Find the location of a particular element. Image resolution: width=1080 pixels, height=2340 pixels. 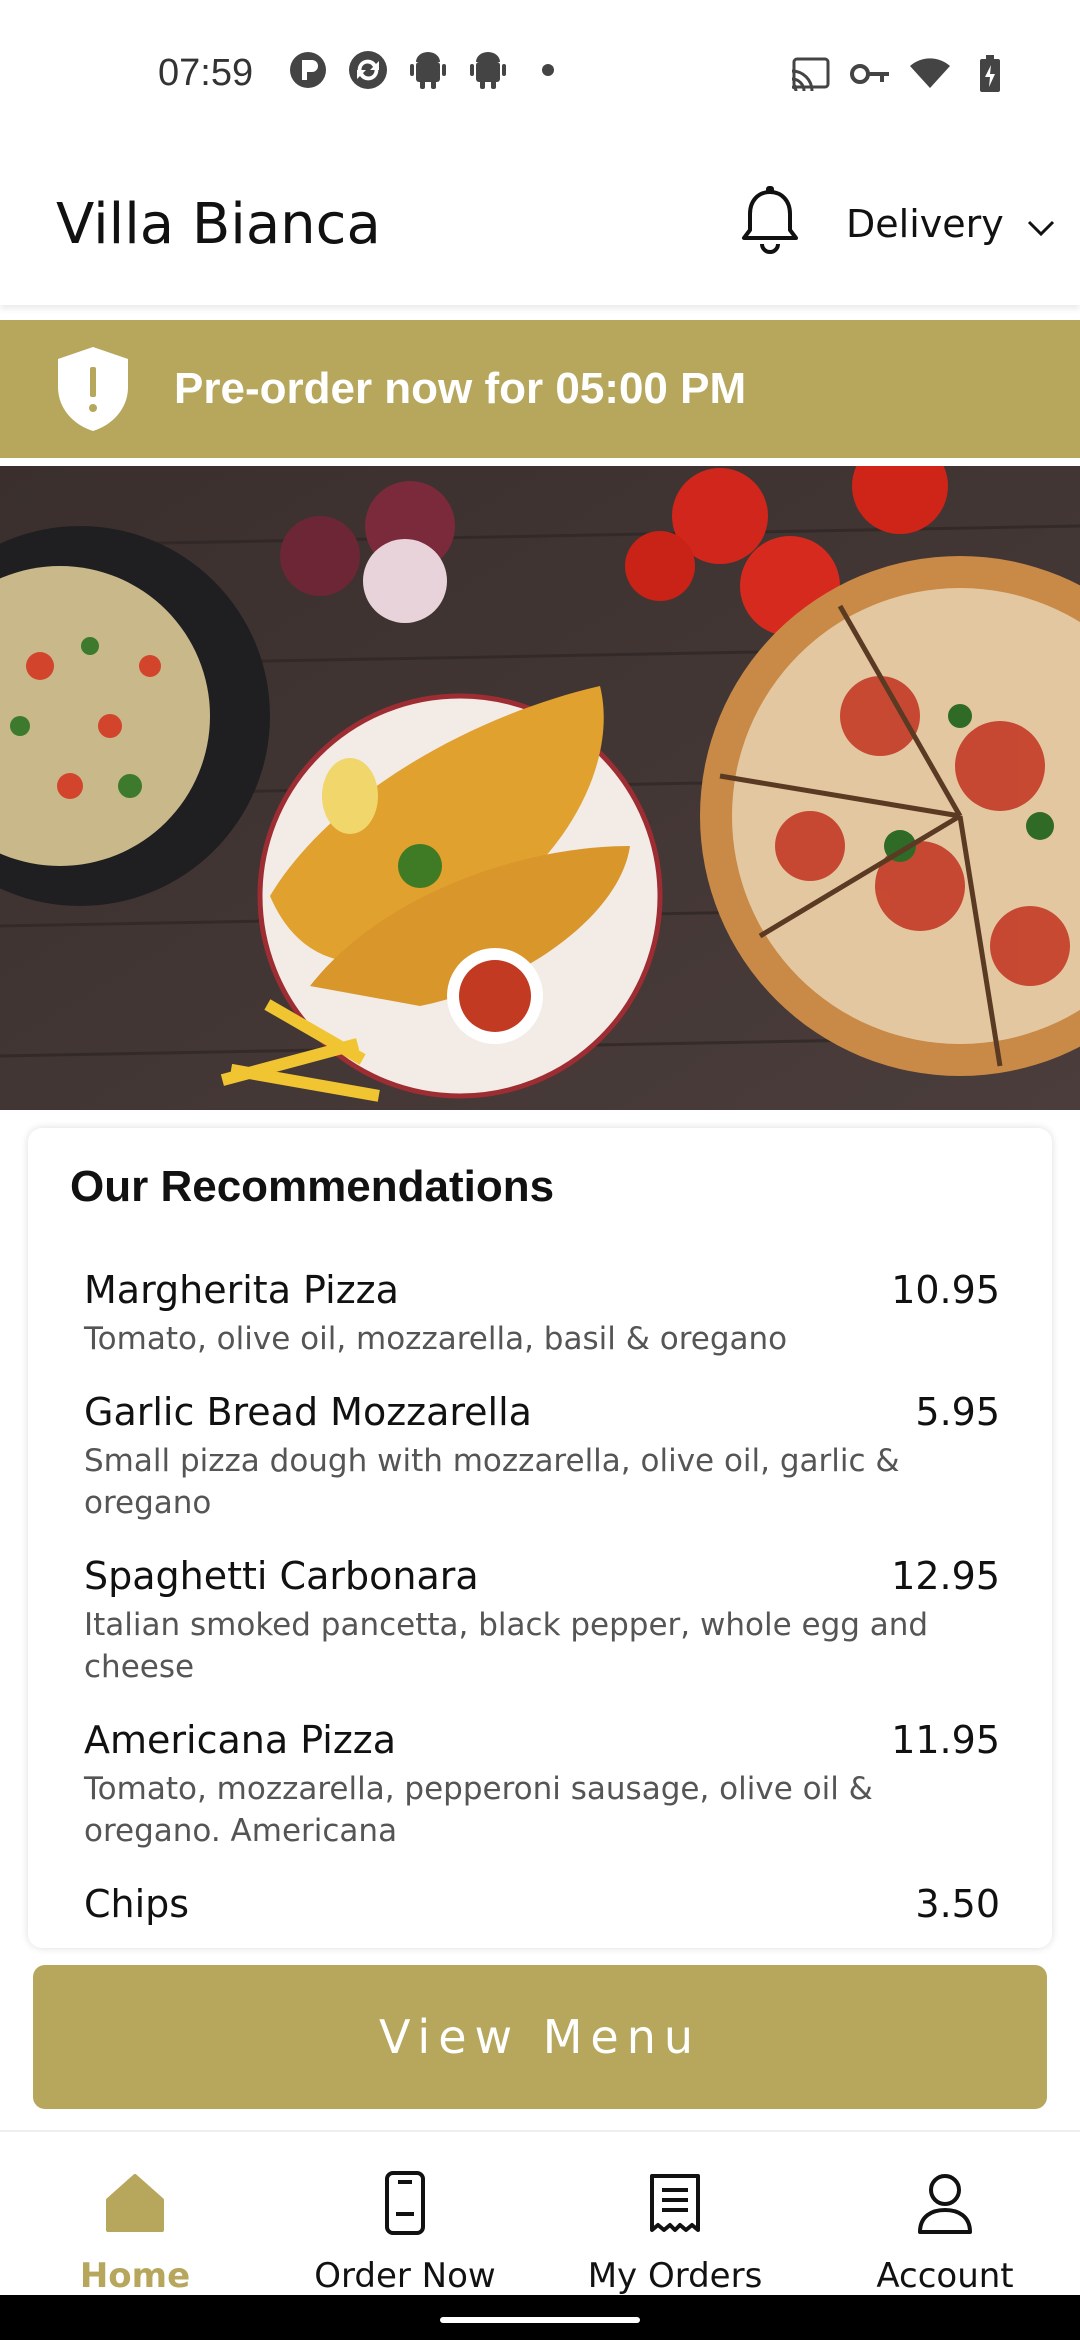

item-name: Chips is located at coordinates (137, 1904).